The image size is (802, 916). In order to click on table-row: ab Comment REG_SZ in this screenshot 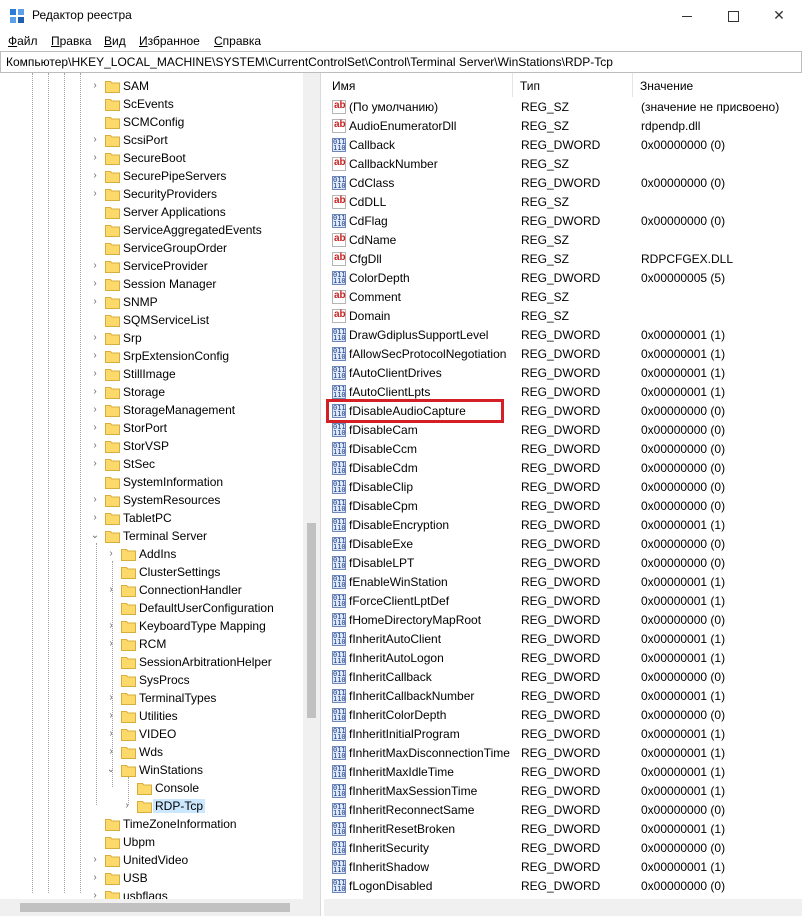, I will do `click(563, 297)`.